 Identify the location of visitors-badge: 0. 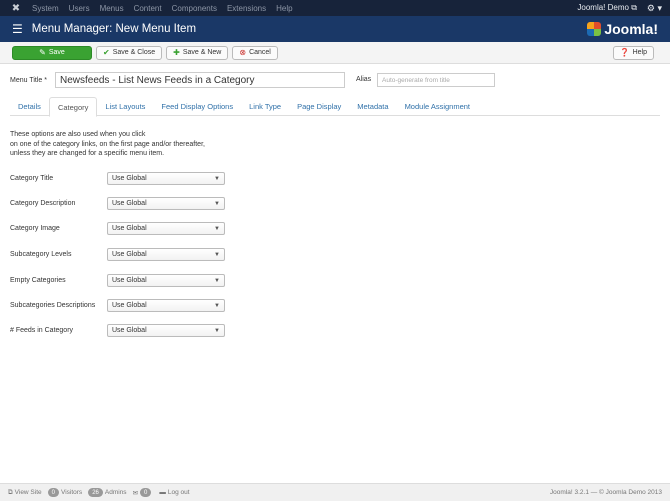
(53, 492).